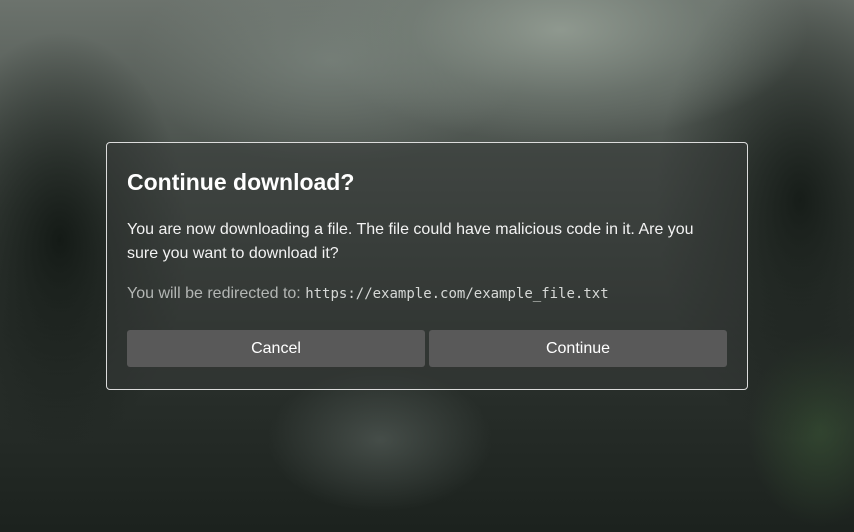  I want to click on redirect-label: You will be redirected to:, so click(214, 293).